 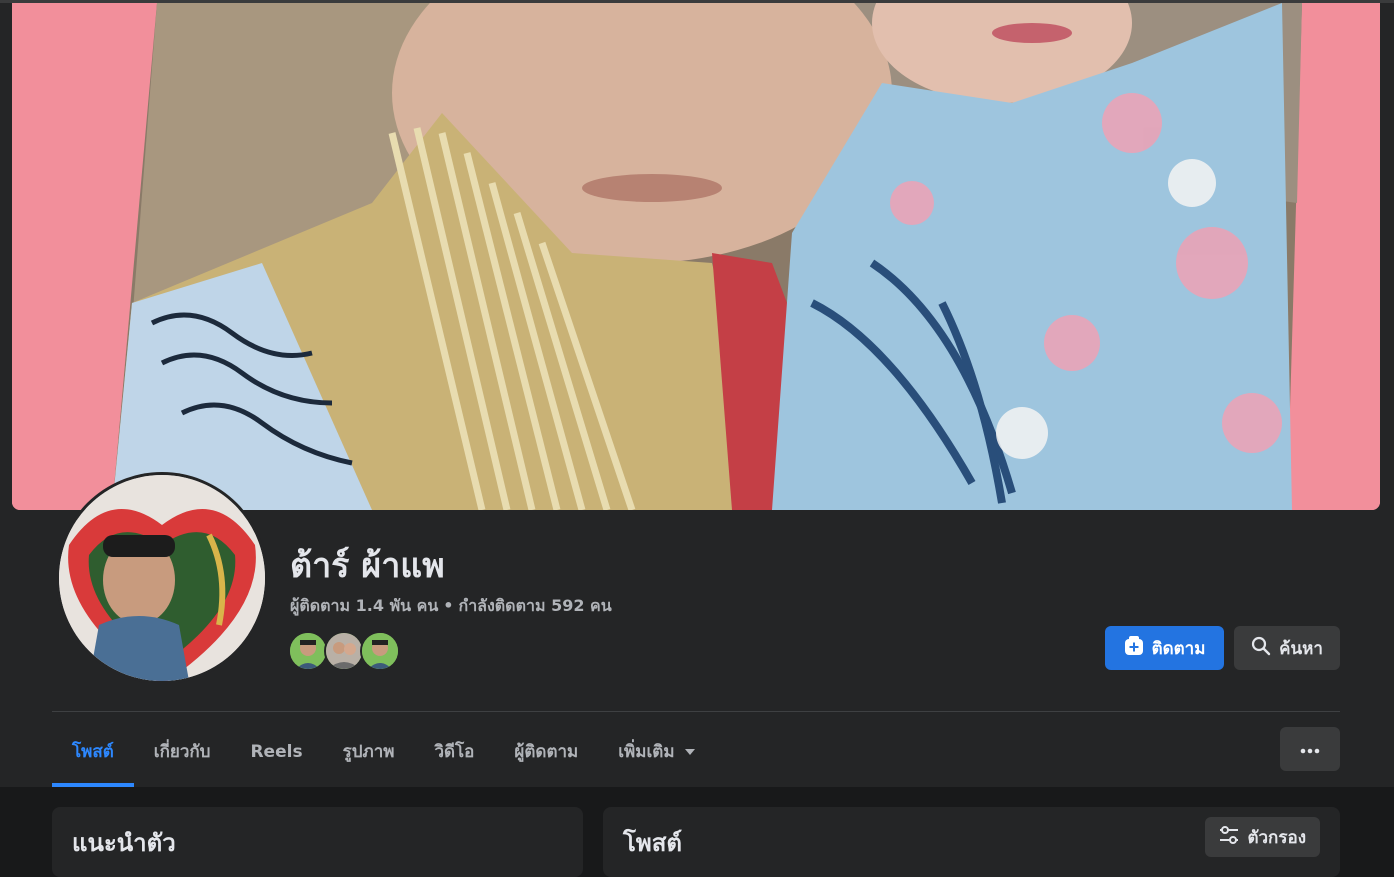 What do you see at coordinates (317, 842) in the screenshot?
I see `intro-card: แนะนำตัว` at bounding box center [317, 842].